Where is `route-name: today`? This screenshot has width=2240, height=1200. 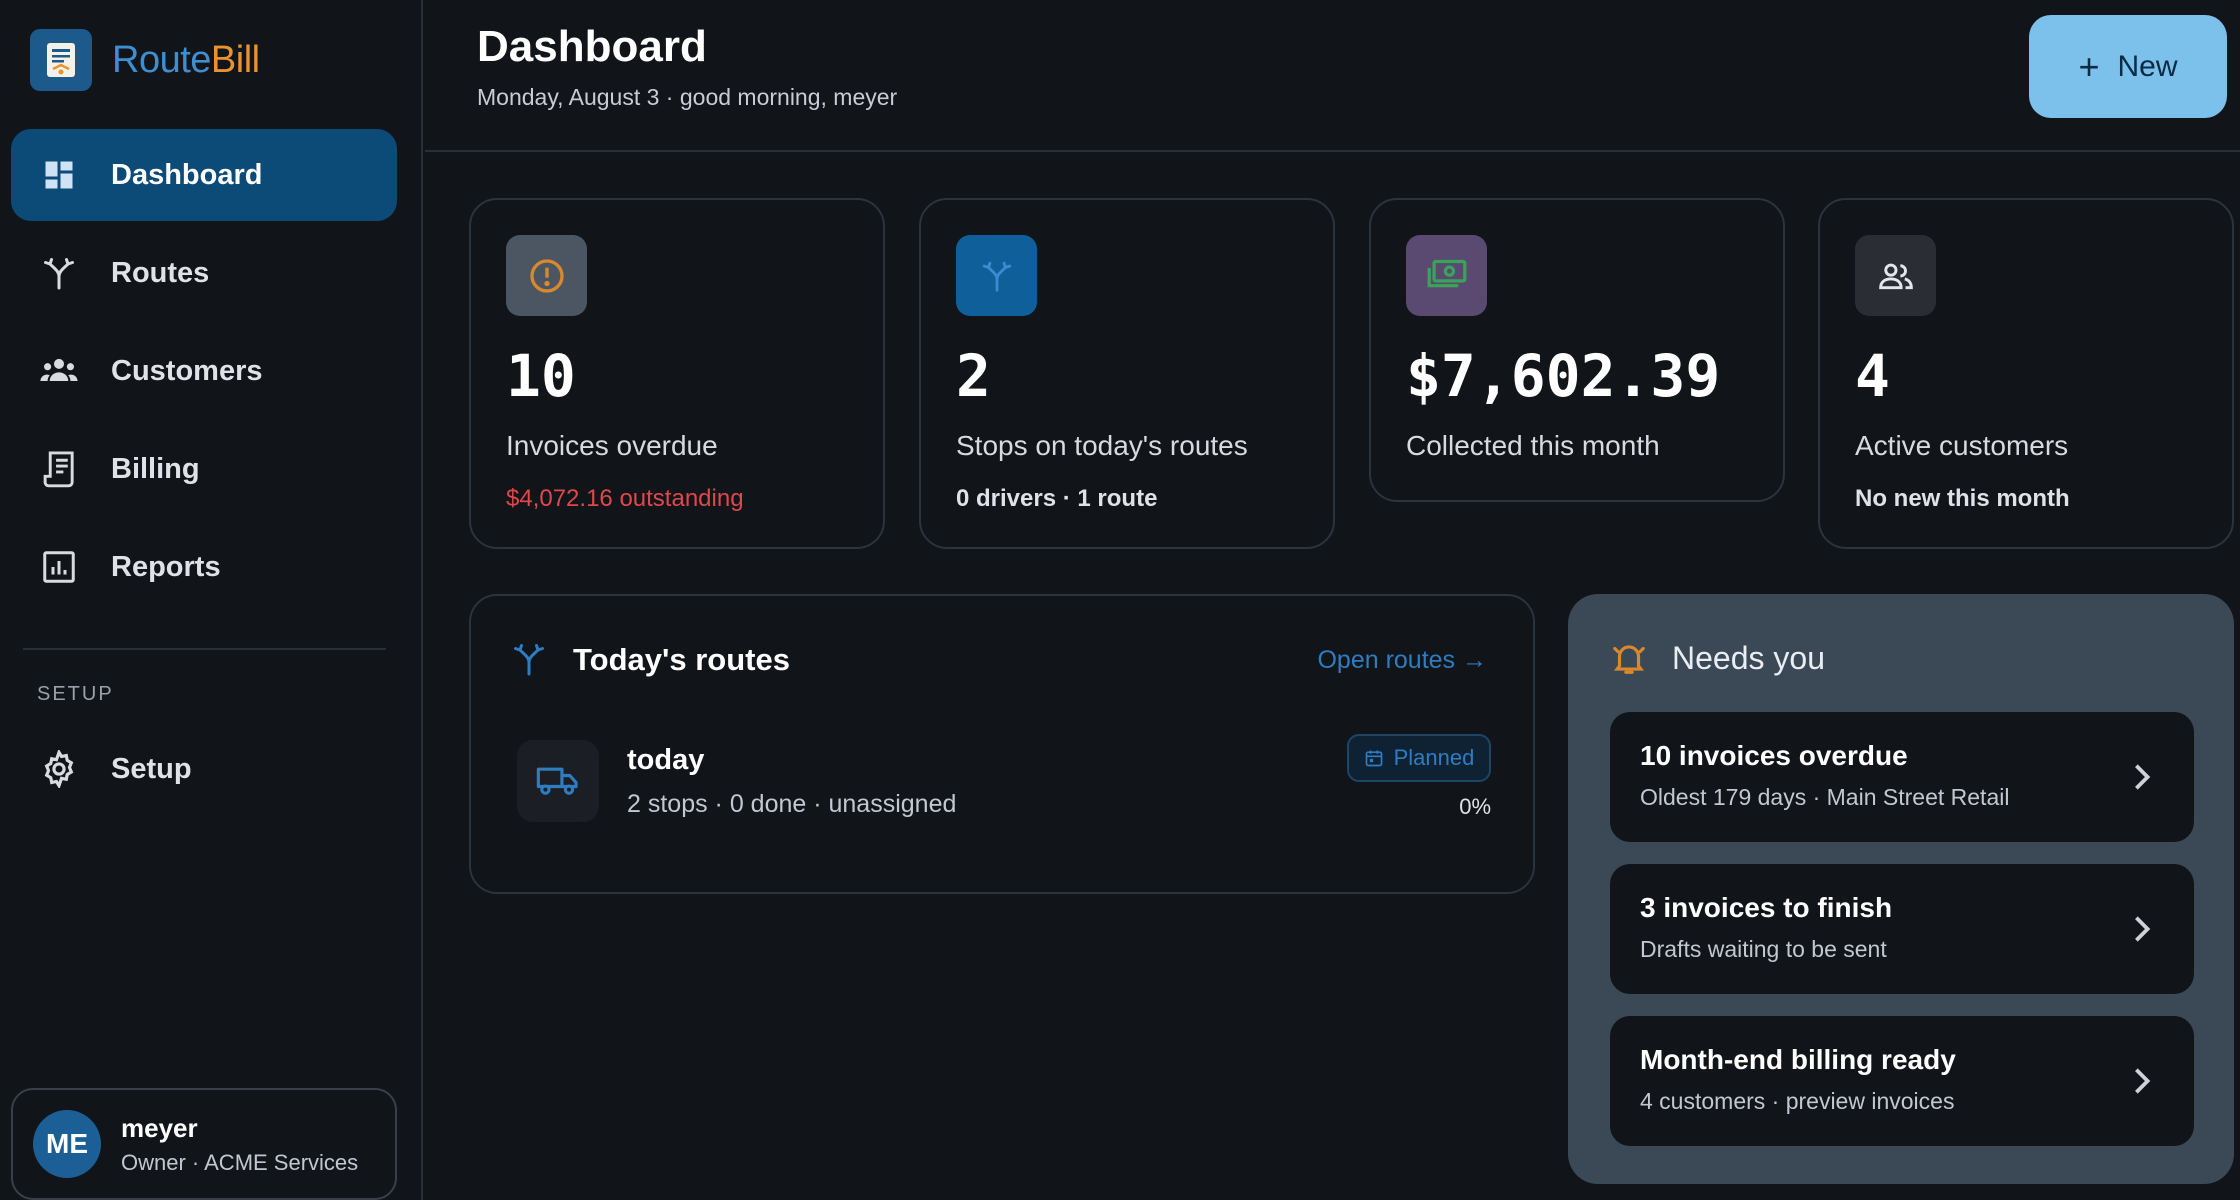
route-name: today is located at coordinates (666, 760).